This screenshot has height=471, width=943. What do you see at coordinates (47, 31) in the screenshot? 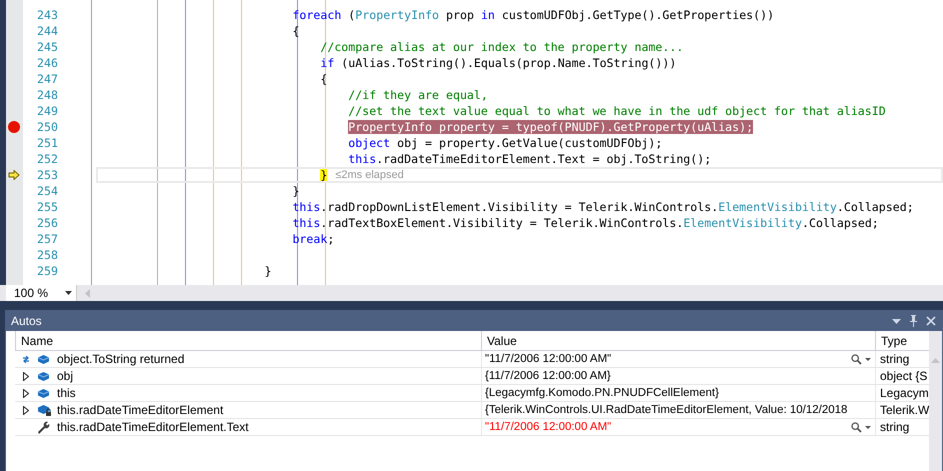
I see `line-number: 244` at bounding box center [47, 31].